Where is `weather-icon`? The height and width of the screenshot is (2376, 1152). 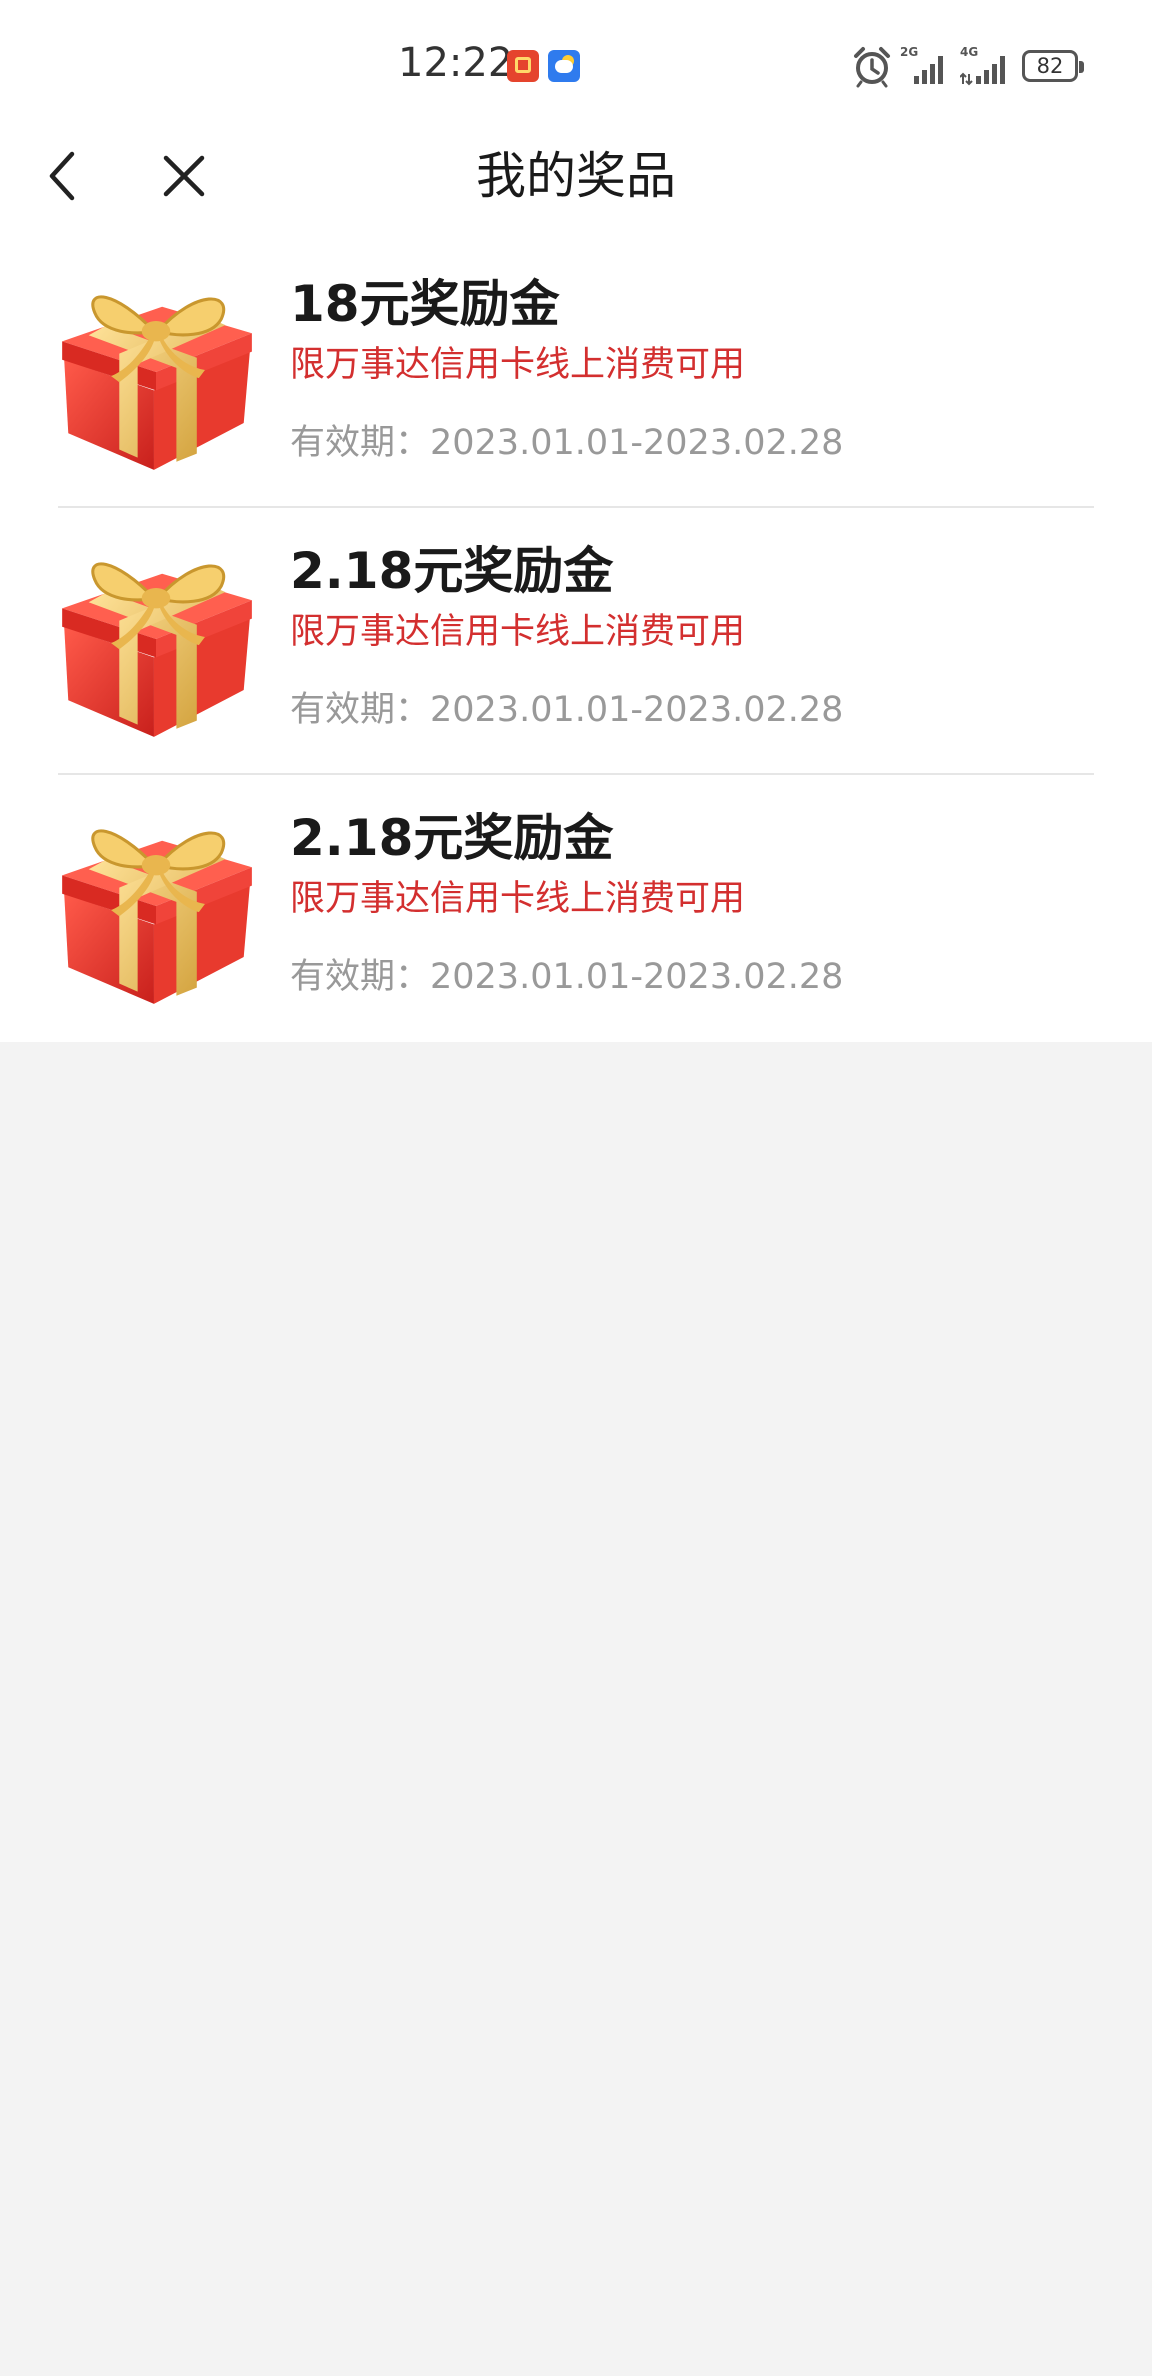
weather-icon is located at coordinates (564, 66).